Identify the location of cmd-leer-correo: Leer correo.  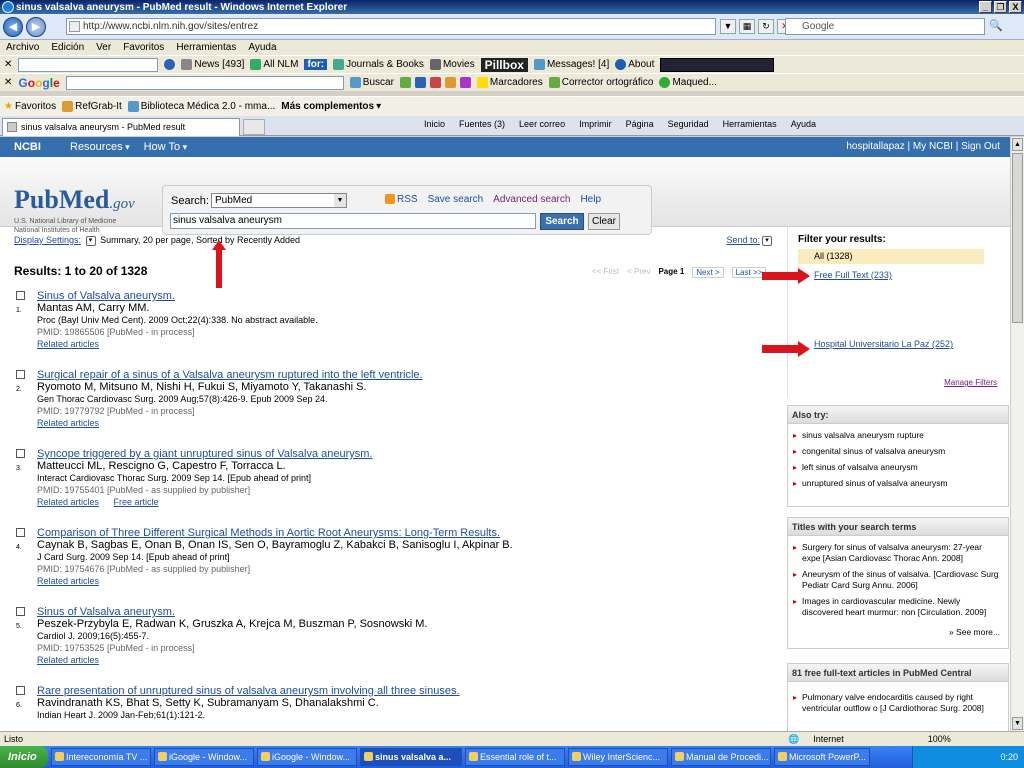
(542, 124).